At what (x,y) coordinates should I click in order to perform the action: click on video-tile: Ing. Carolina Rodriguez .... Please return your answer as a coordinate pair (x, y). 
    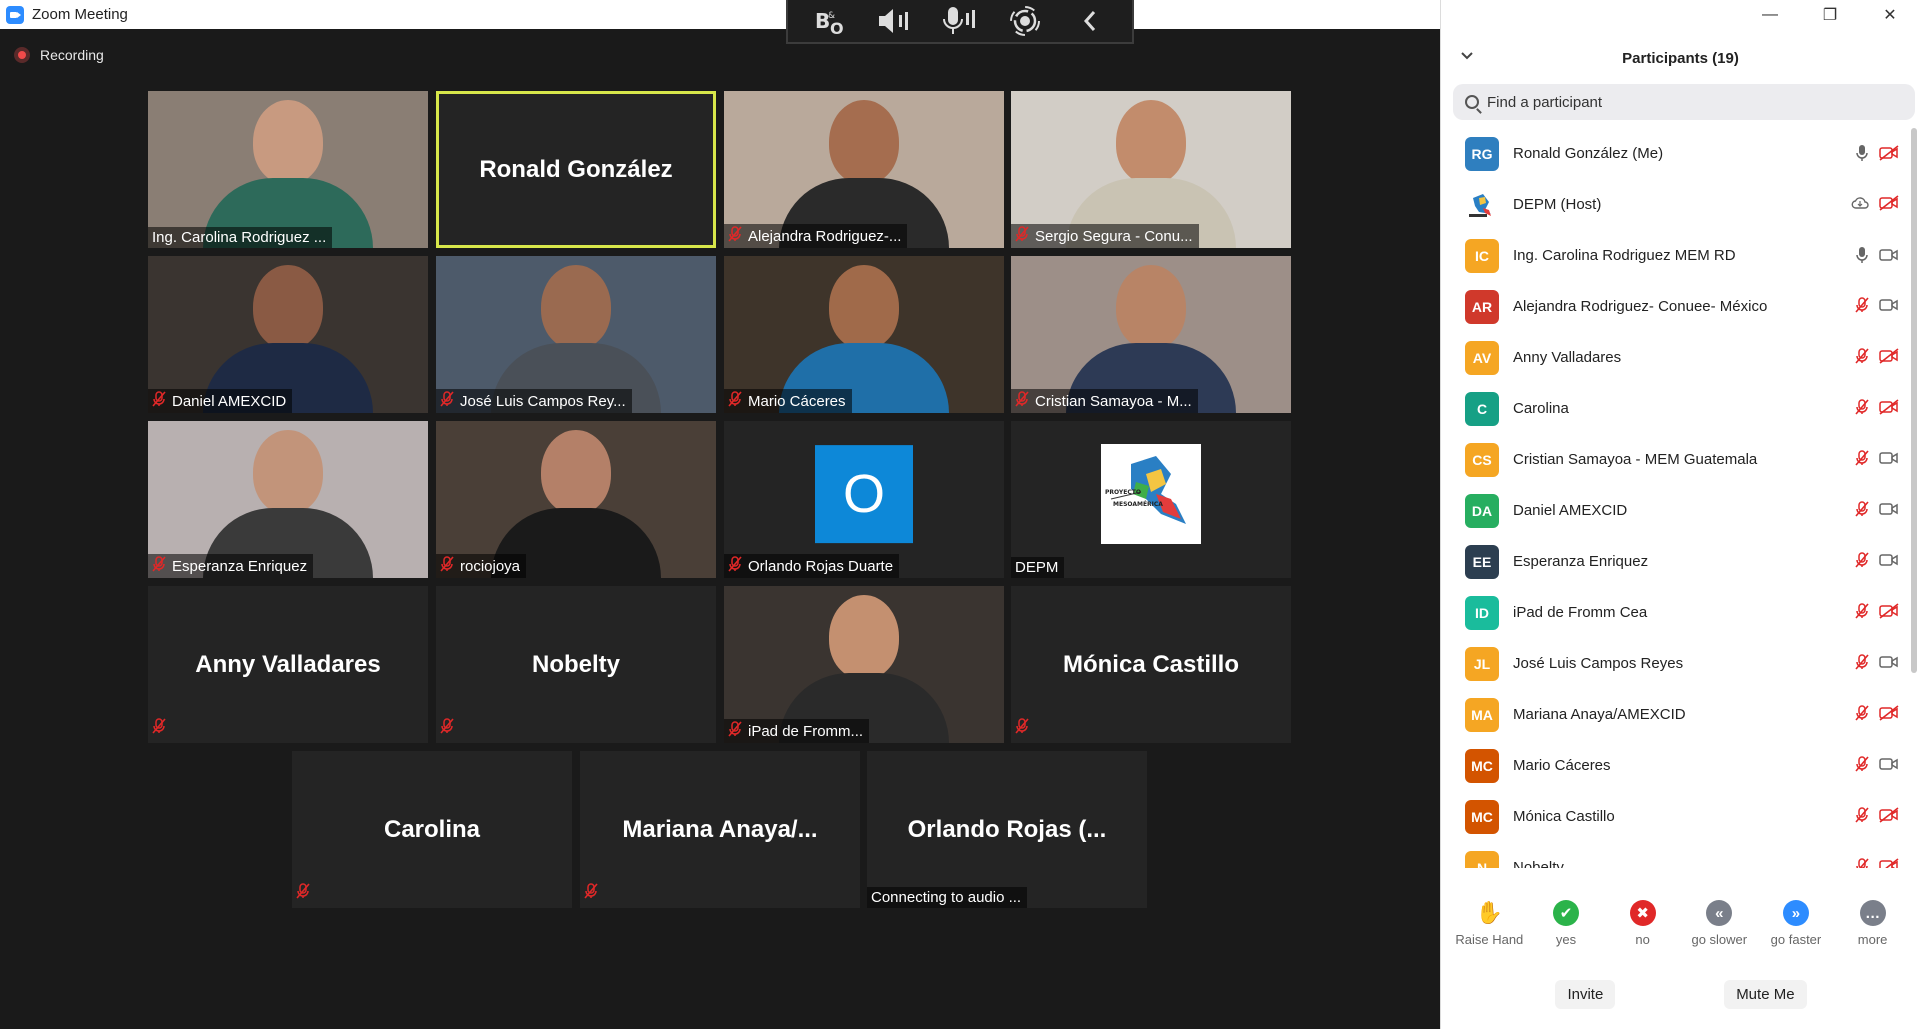
    Looking at the image, I should click on (288, 169).